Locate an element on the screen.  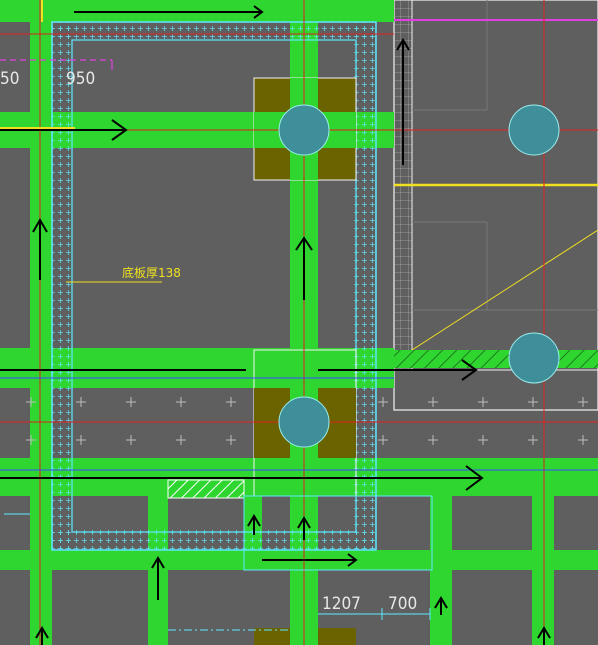
dim-left-partial: 50 is located at coordinates (9, 79).